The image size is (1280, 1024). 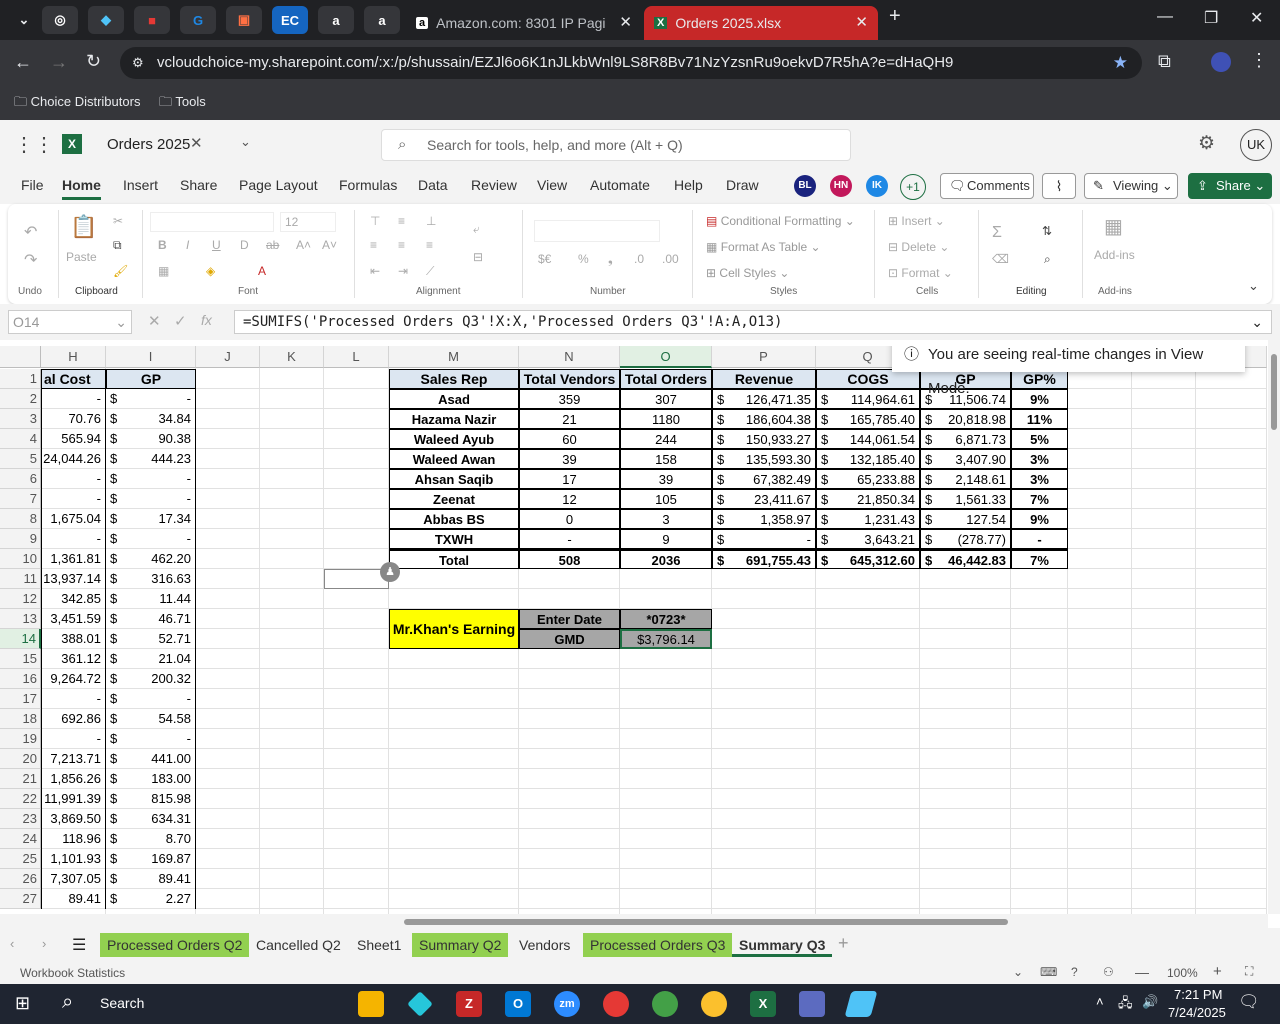 I want to click on money-cell: $126,471.35, so click(x=764, y=399).